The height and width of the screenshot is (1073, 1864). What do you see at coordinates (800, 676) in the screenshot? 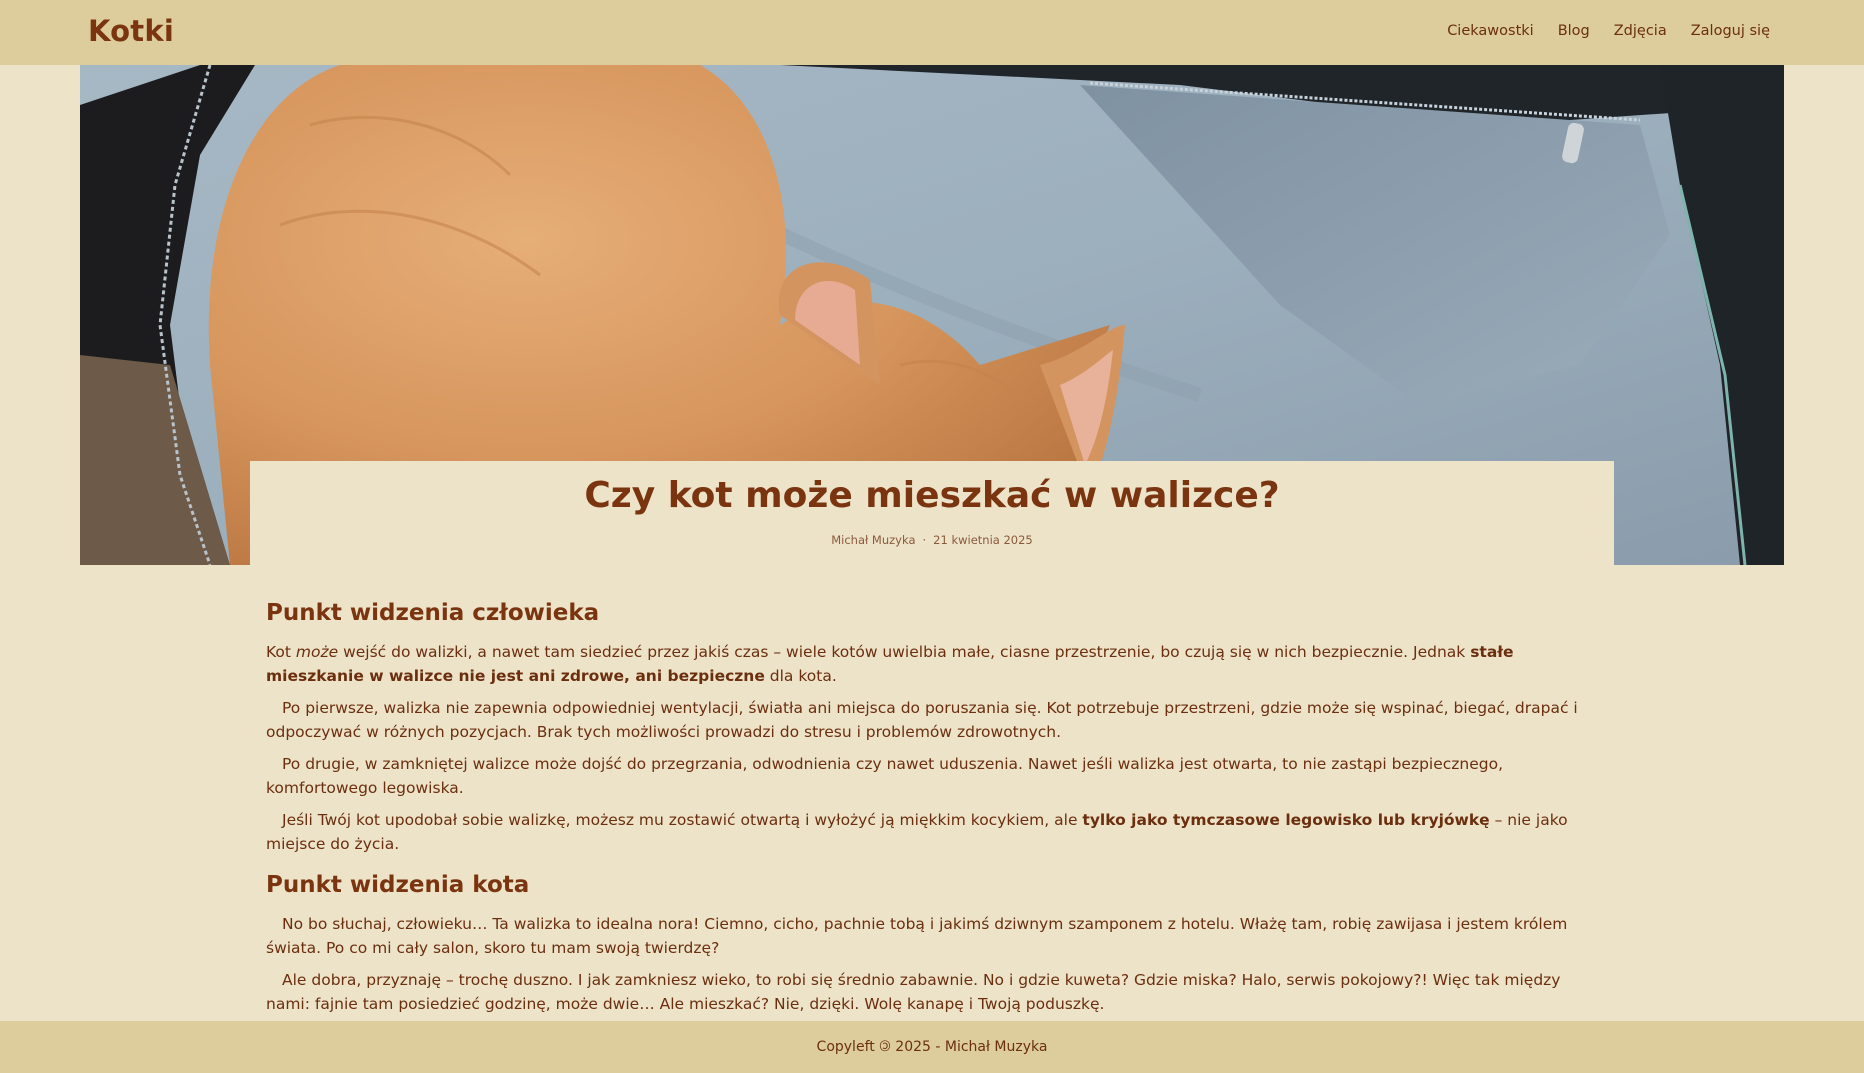
I see `text-span: dla kota.` at bounding box center [800, 676].